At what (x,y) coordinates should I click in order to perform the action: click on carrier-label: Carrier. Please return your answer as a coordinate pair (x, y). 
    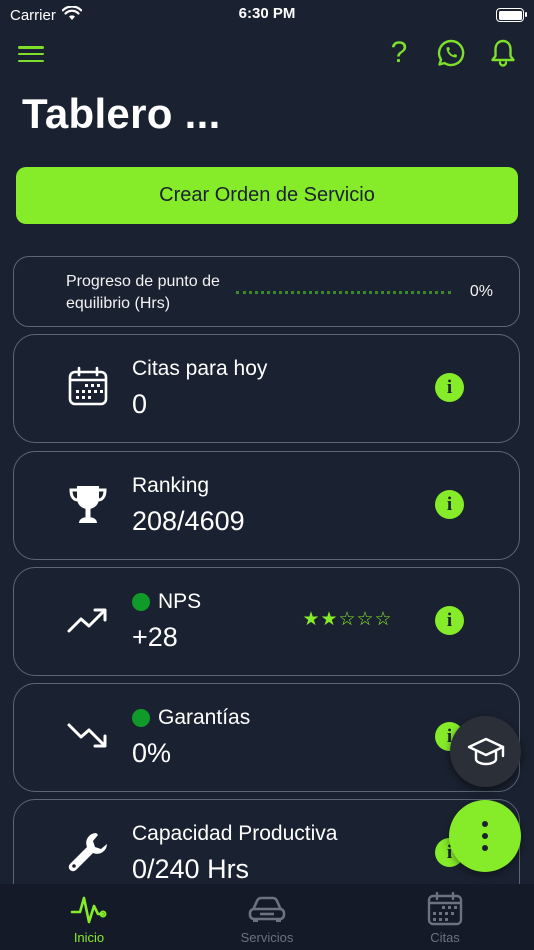
    Looking at the image, I should click on (33, 15).